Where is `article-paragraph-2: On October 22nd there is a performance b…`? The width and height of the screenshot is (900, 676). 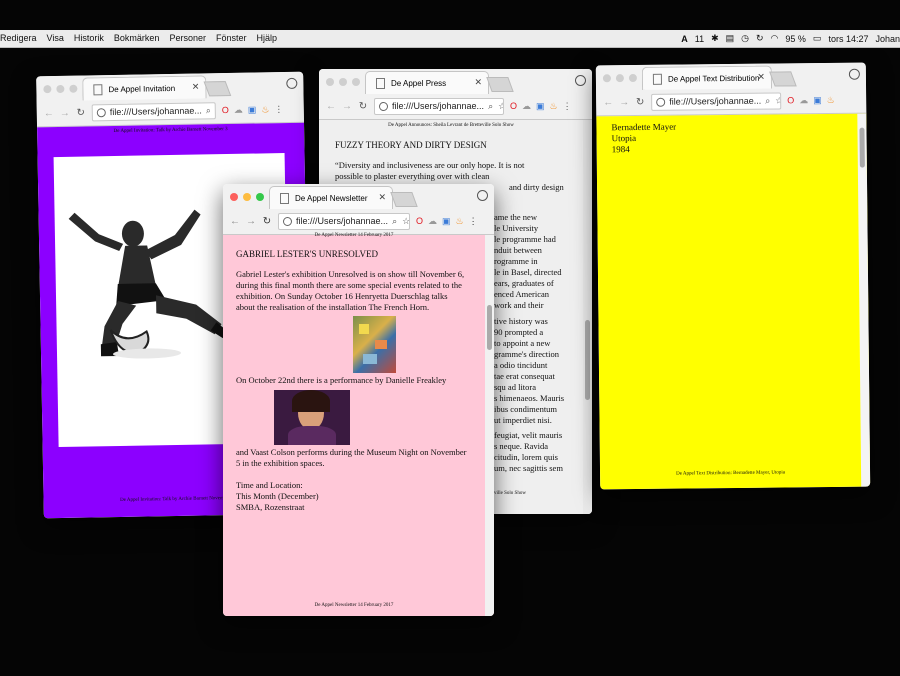 article-paragraph-2: On October 22nd there is a performance b… is located at coordinates (341, 380).